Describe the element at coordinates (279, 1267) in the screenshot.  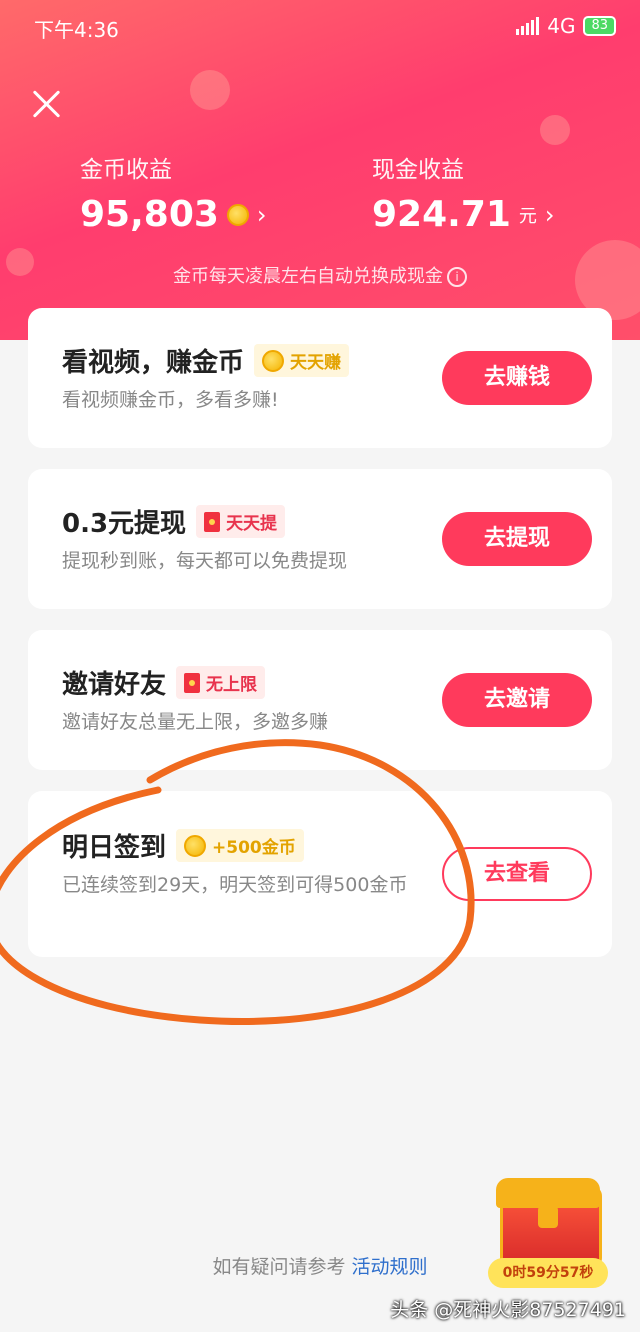
I see `footer-text: 如有疑问请参考` at that location.